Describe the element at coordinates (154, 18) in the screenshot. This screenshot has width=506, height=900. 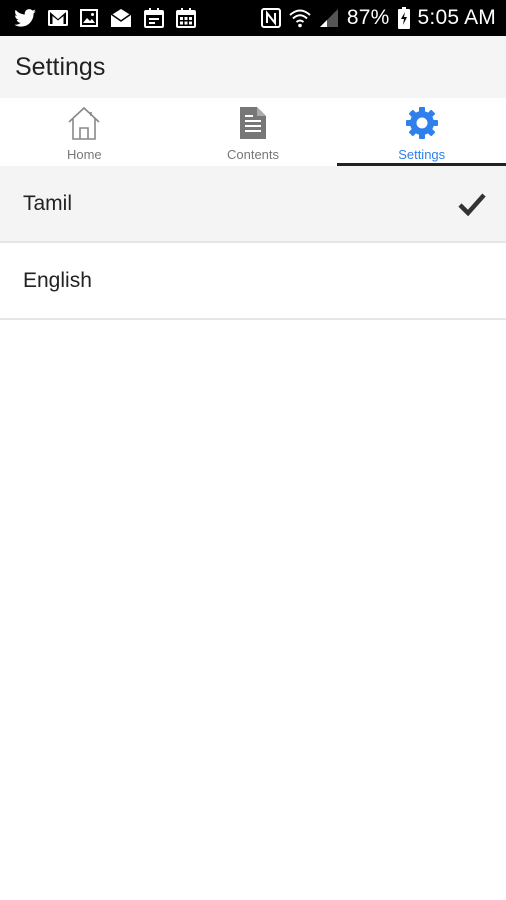
I see `calendar-icon` at that location.